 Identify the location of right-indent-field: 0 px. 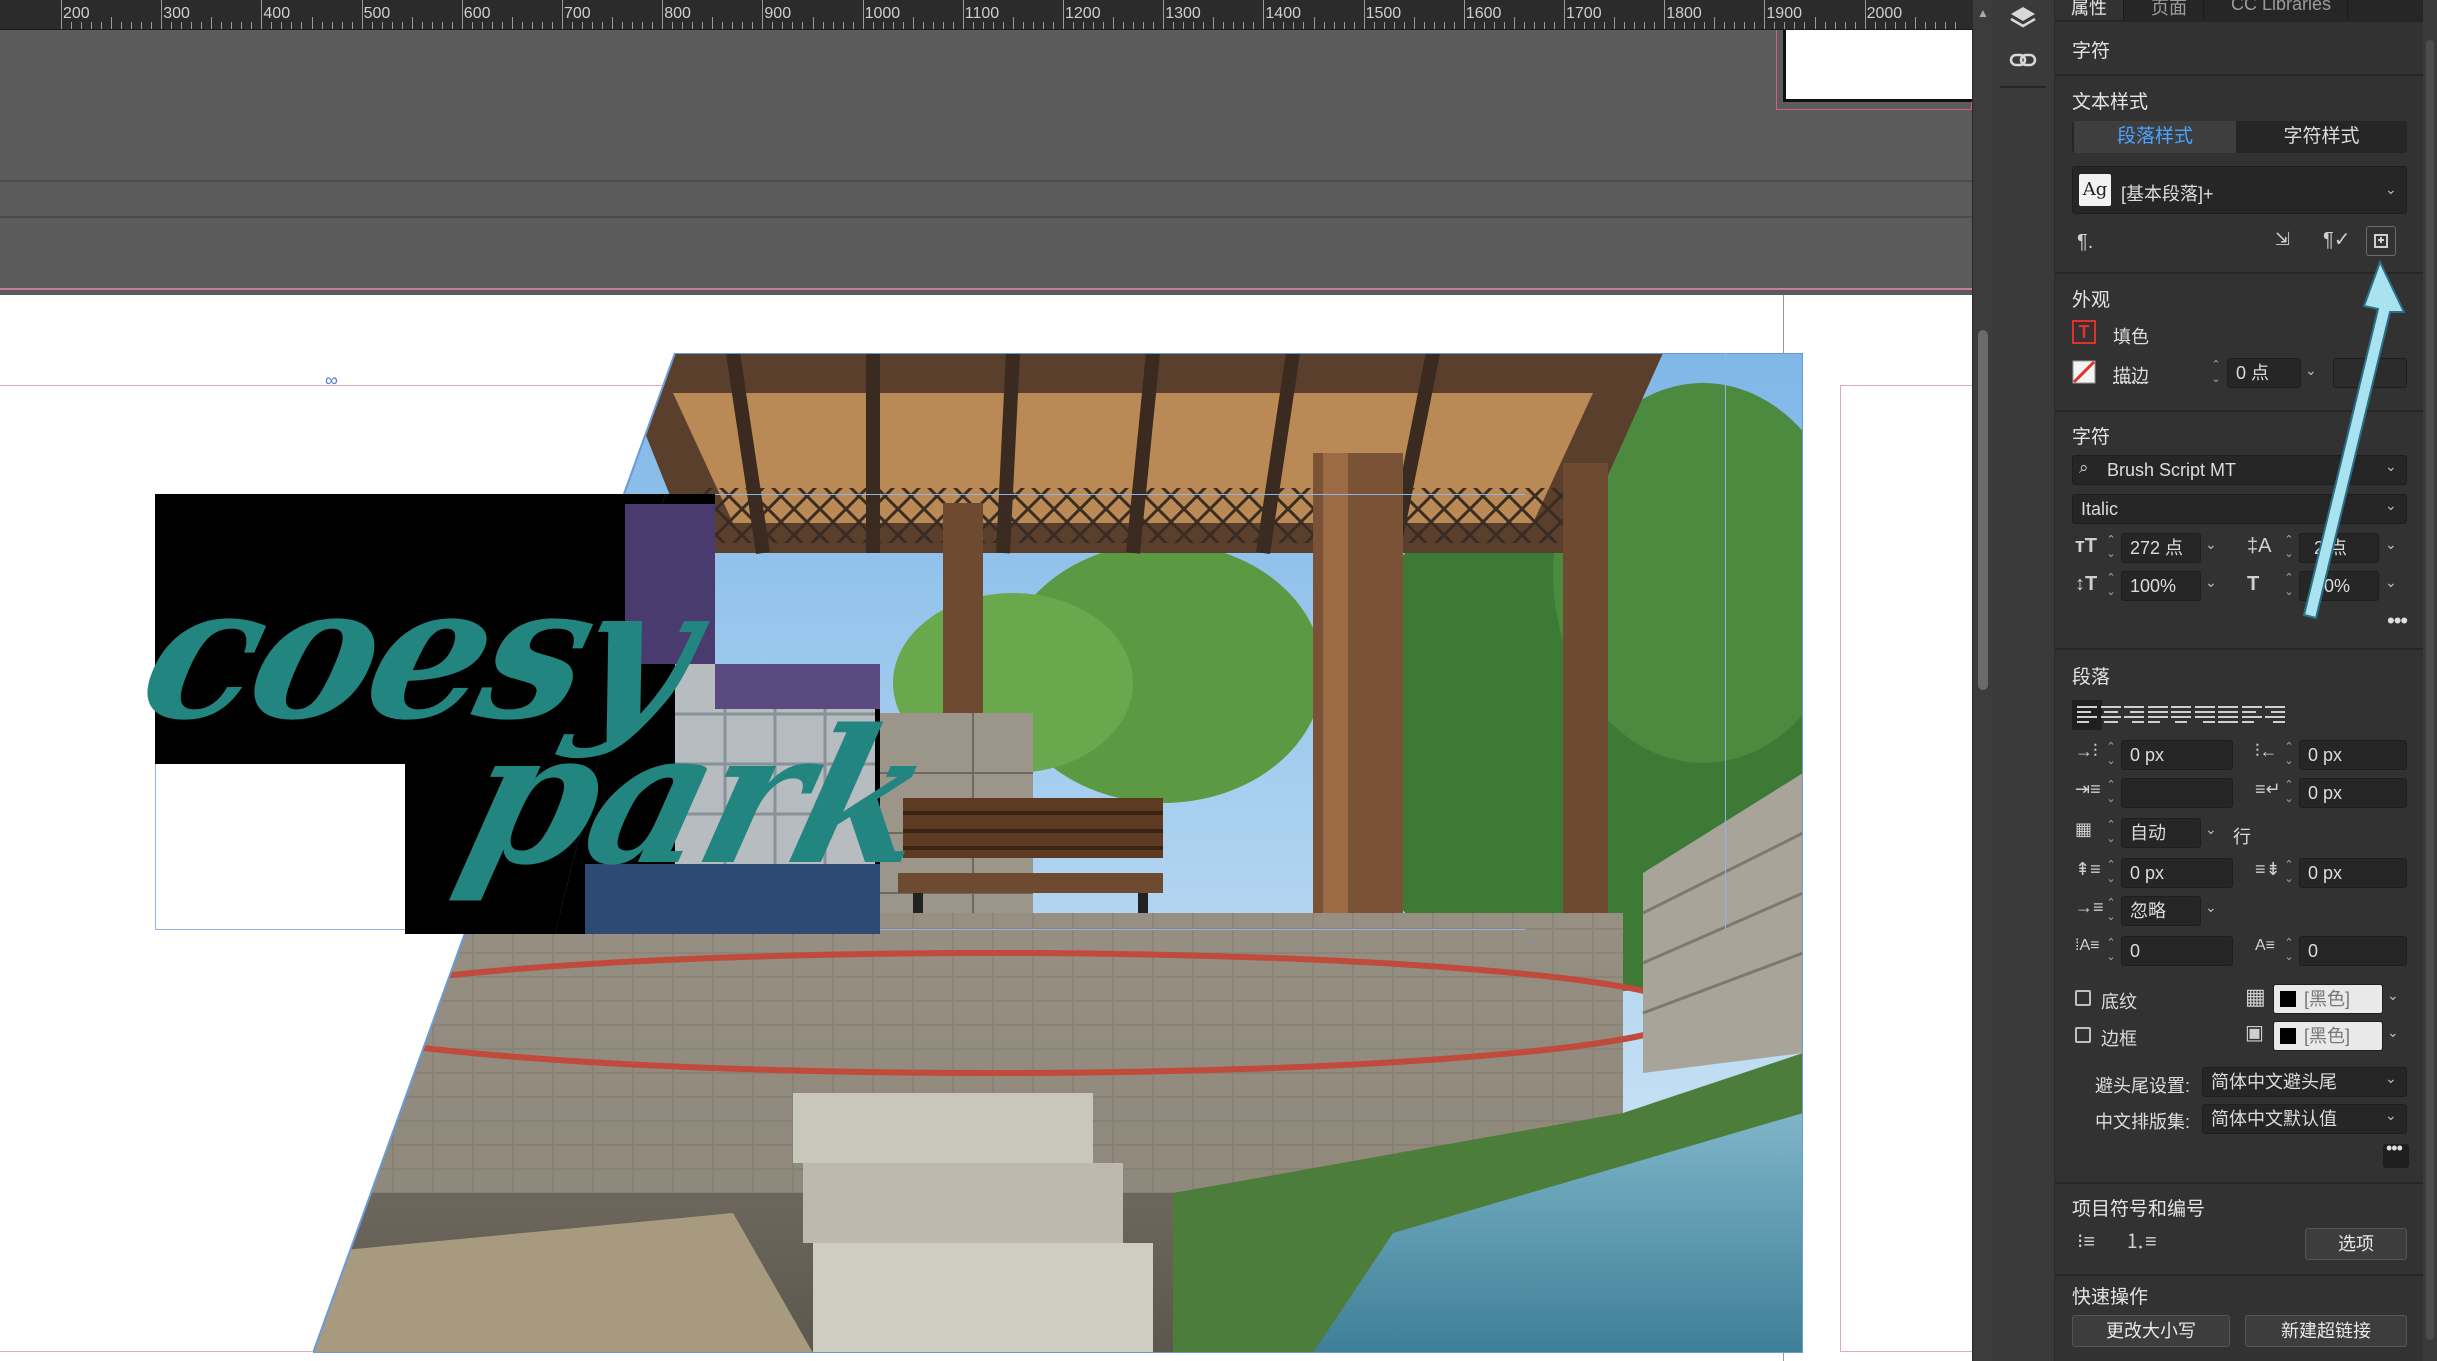
(2353, 755).